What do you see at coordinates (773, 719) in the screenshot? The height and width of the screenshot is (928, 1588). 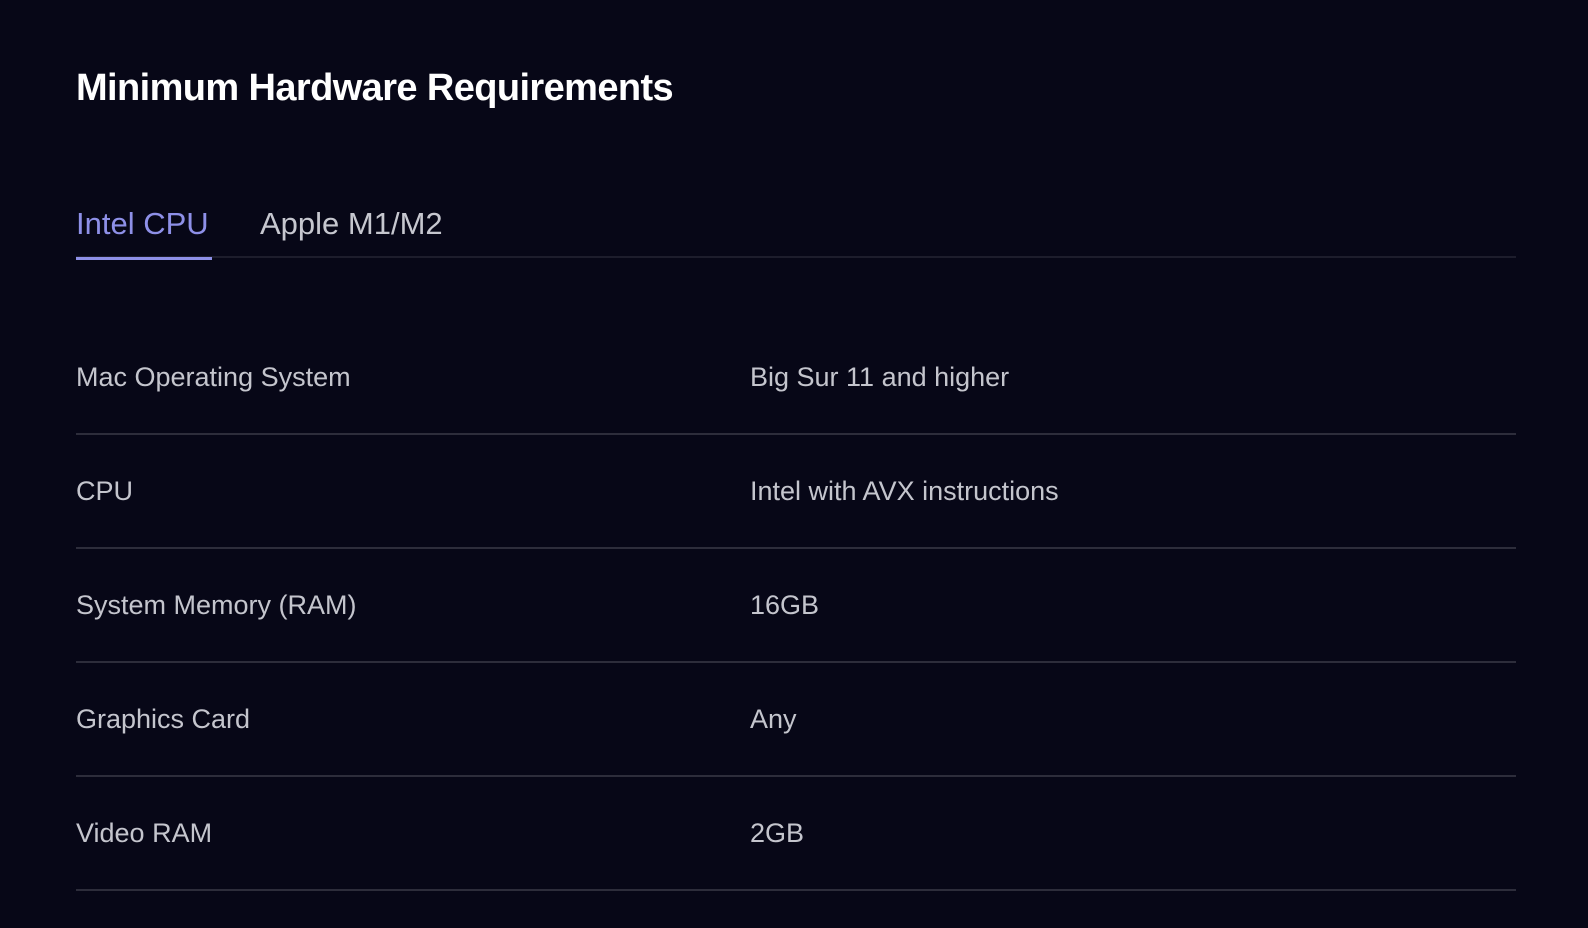 I see `row-value: Any` at bounding box center [773, 719].